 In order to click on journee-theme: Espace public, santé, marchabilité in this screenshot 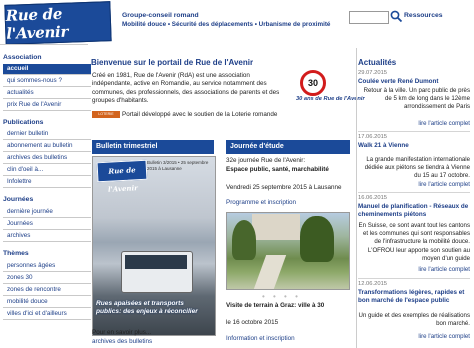, I will do `click(277, 169)`.